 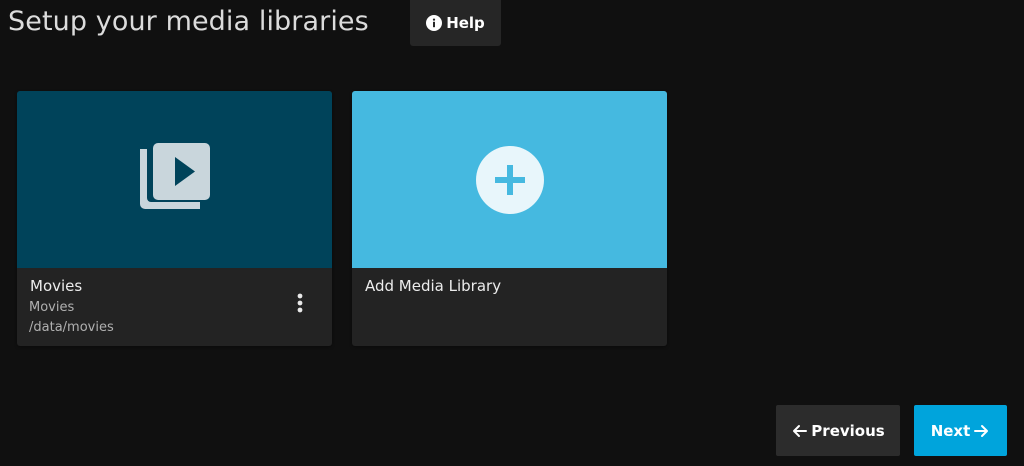 I want to click on arrow-right-icon, so click(x=982, y=431).